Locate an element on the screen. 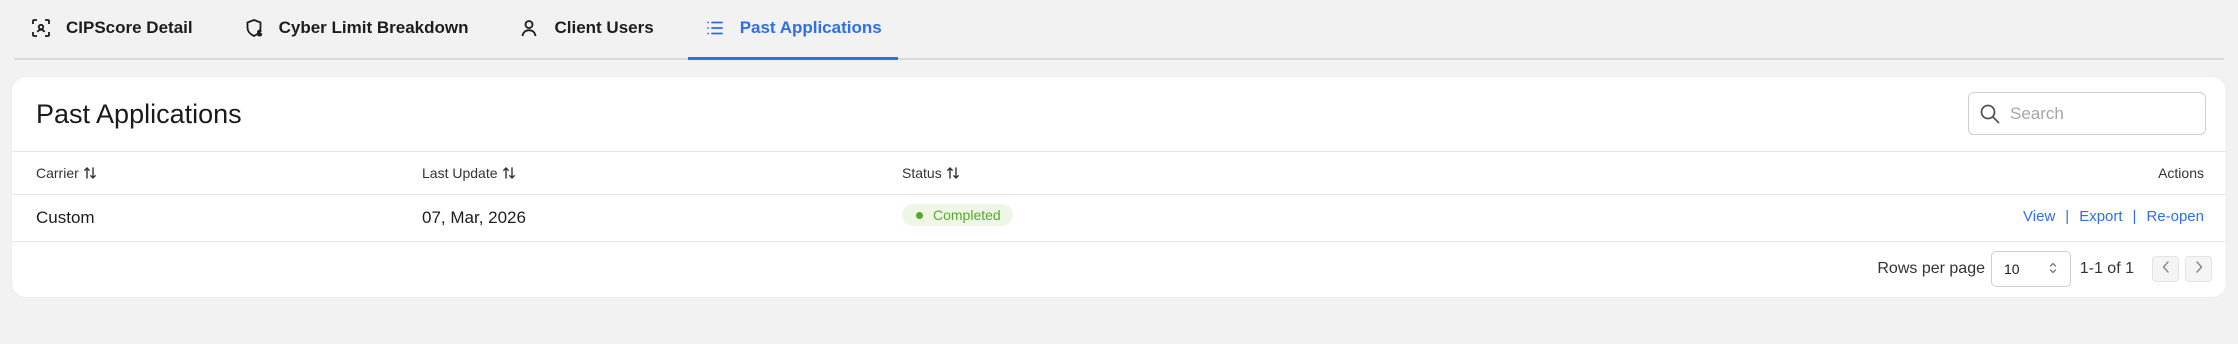 This screenshot has width=2238, height=344. status-badge: Completed is located at coordinates (957, 215).